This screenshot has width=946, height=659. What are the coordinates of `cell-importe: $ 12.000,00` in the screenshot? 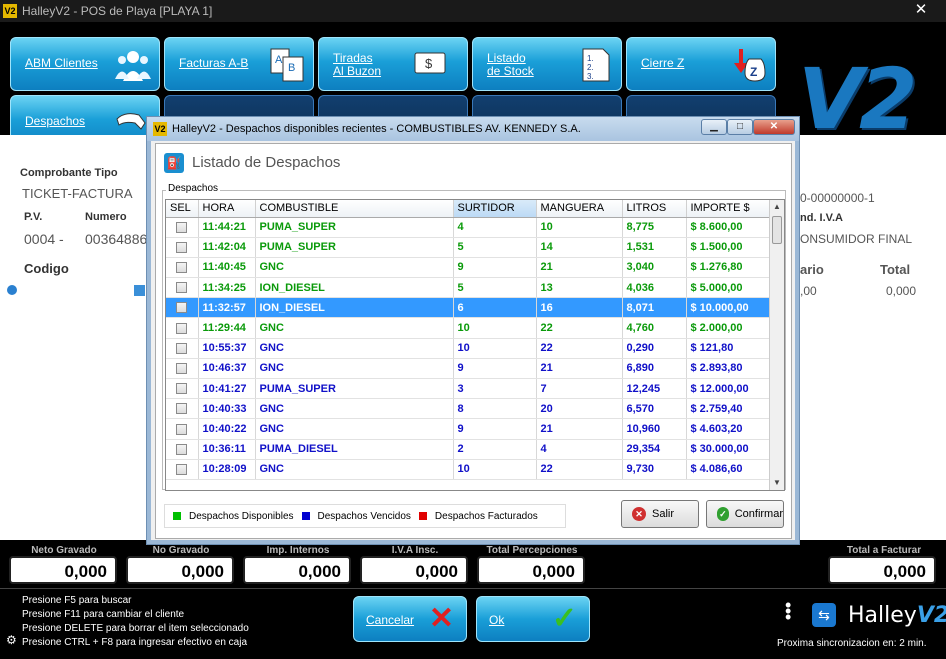 It's located at (728, 389).